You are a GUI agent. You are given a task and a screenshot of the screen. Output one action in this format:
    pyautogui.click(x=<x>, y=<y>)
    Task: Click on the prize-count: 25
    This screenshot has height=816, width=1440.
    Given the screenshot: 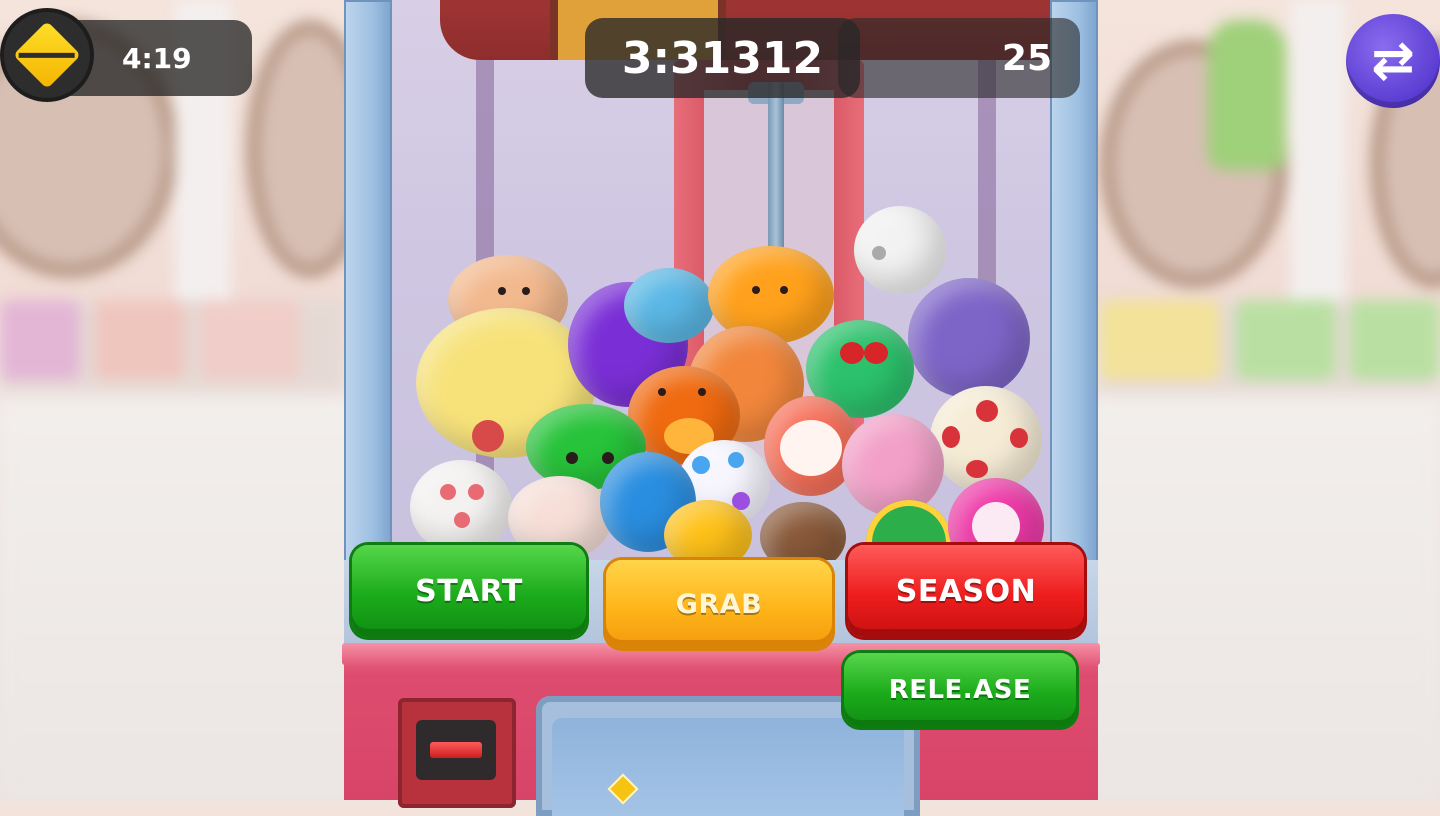 What is the action you would take?
    pyautogui.click(x=1026, y=58)
    